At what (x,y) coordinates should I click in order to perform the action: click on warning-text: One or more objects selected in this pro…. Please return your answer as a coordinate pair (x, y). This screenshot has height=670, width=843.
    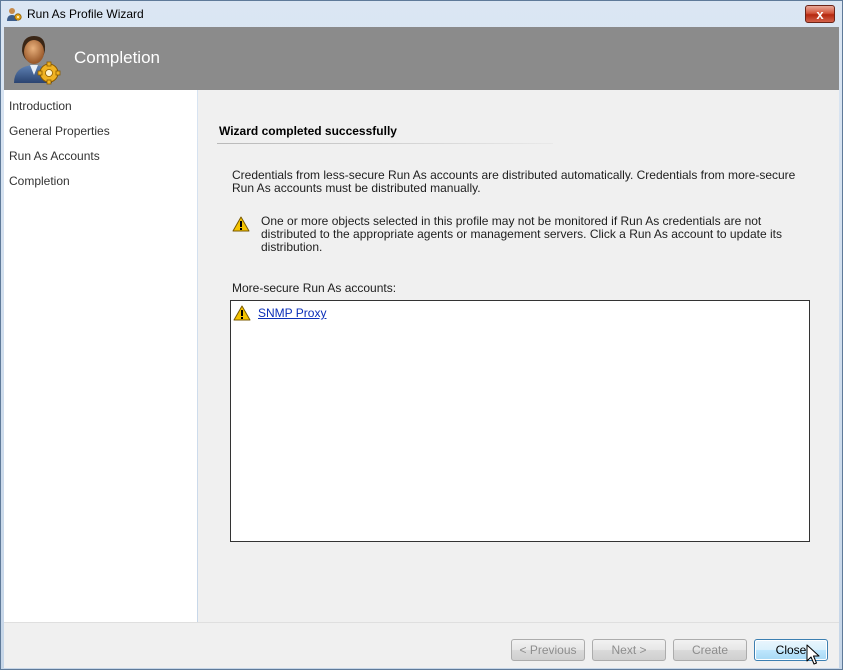
    Looking at the image, I should click on (521, 234).